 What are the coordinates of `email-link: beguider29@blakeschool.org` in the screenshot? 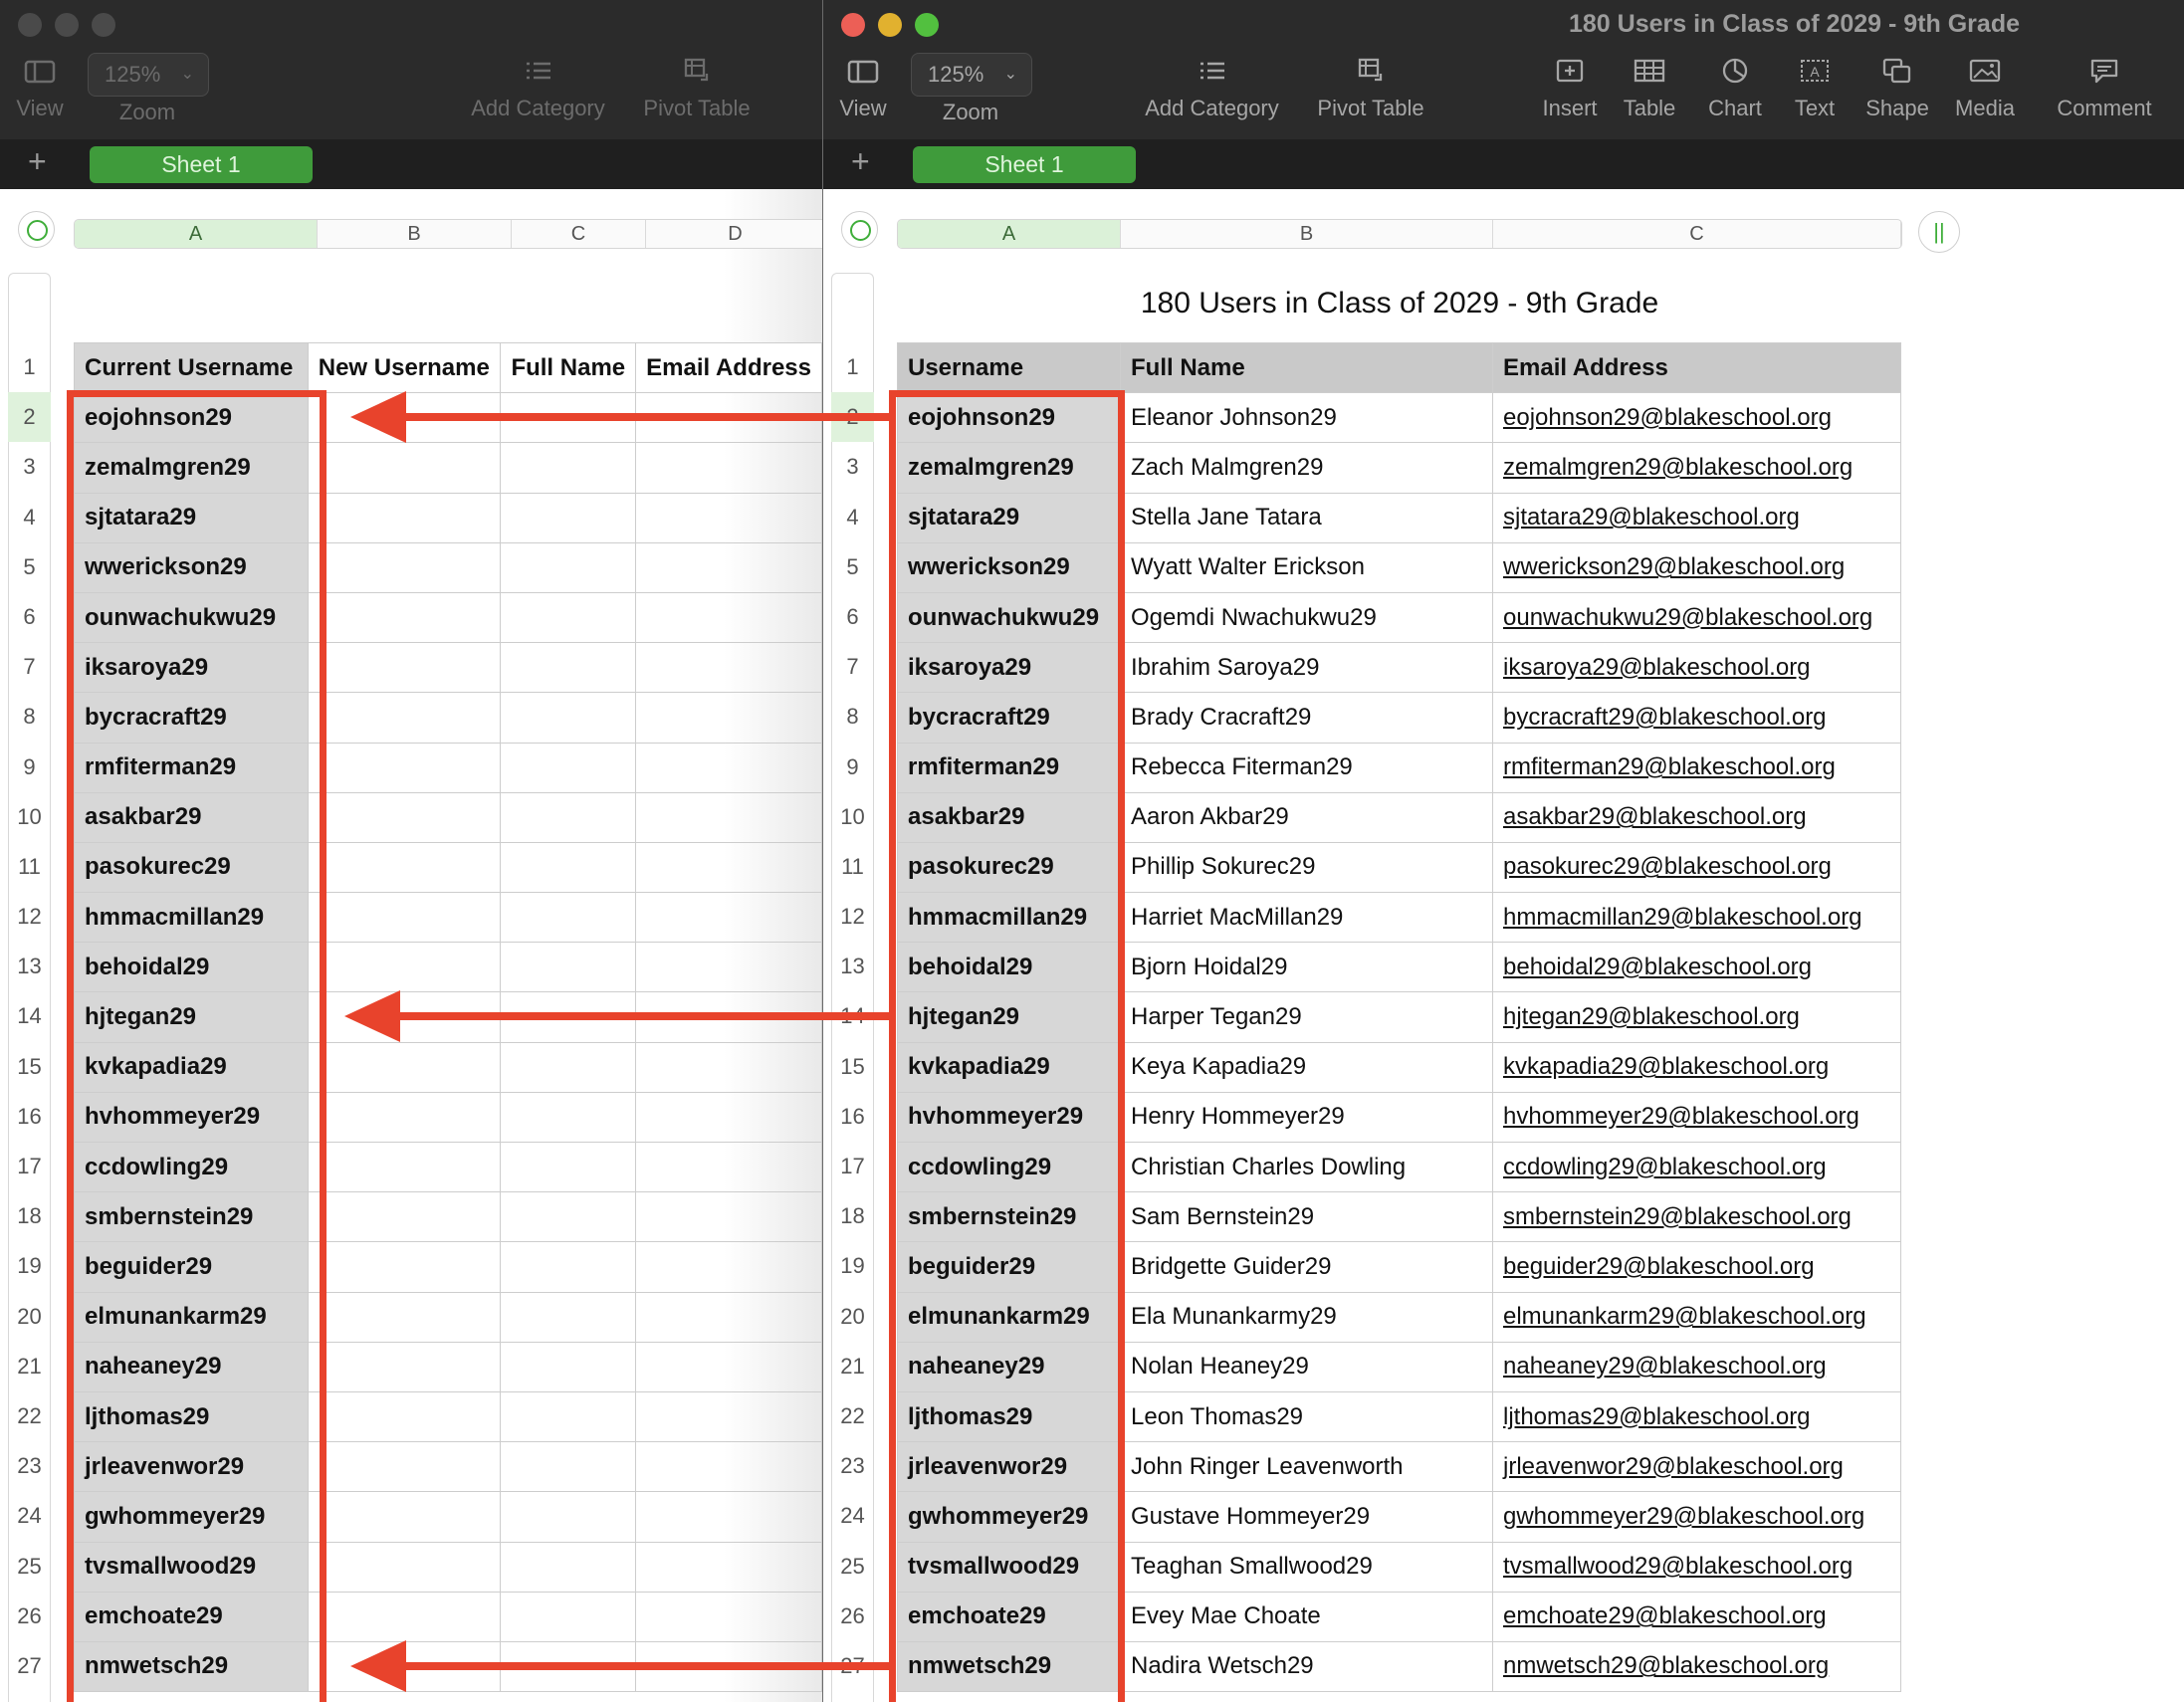 It's located at (1696, 1267).